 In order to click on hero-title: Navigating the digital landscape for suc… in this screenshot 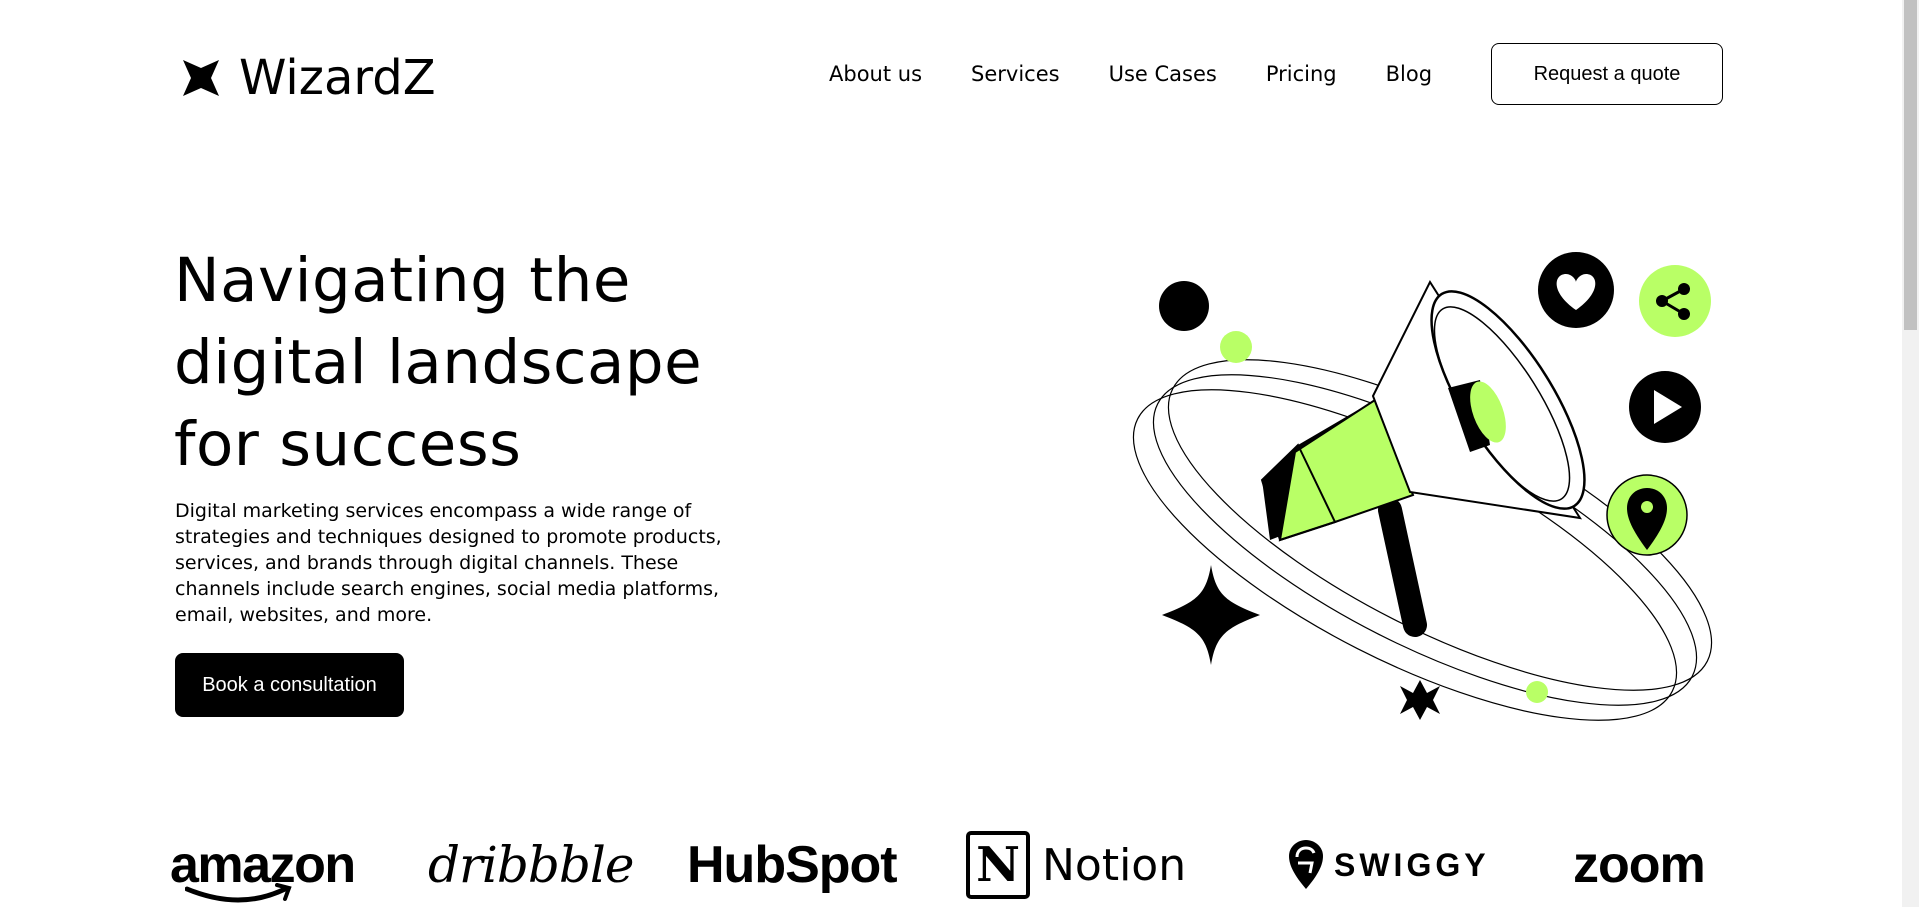, I will do `click(438, 362)`.